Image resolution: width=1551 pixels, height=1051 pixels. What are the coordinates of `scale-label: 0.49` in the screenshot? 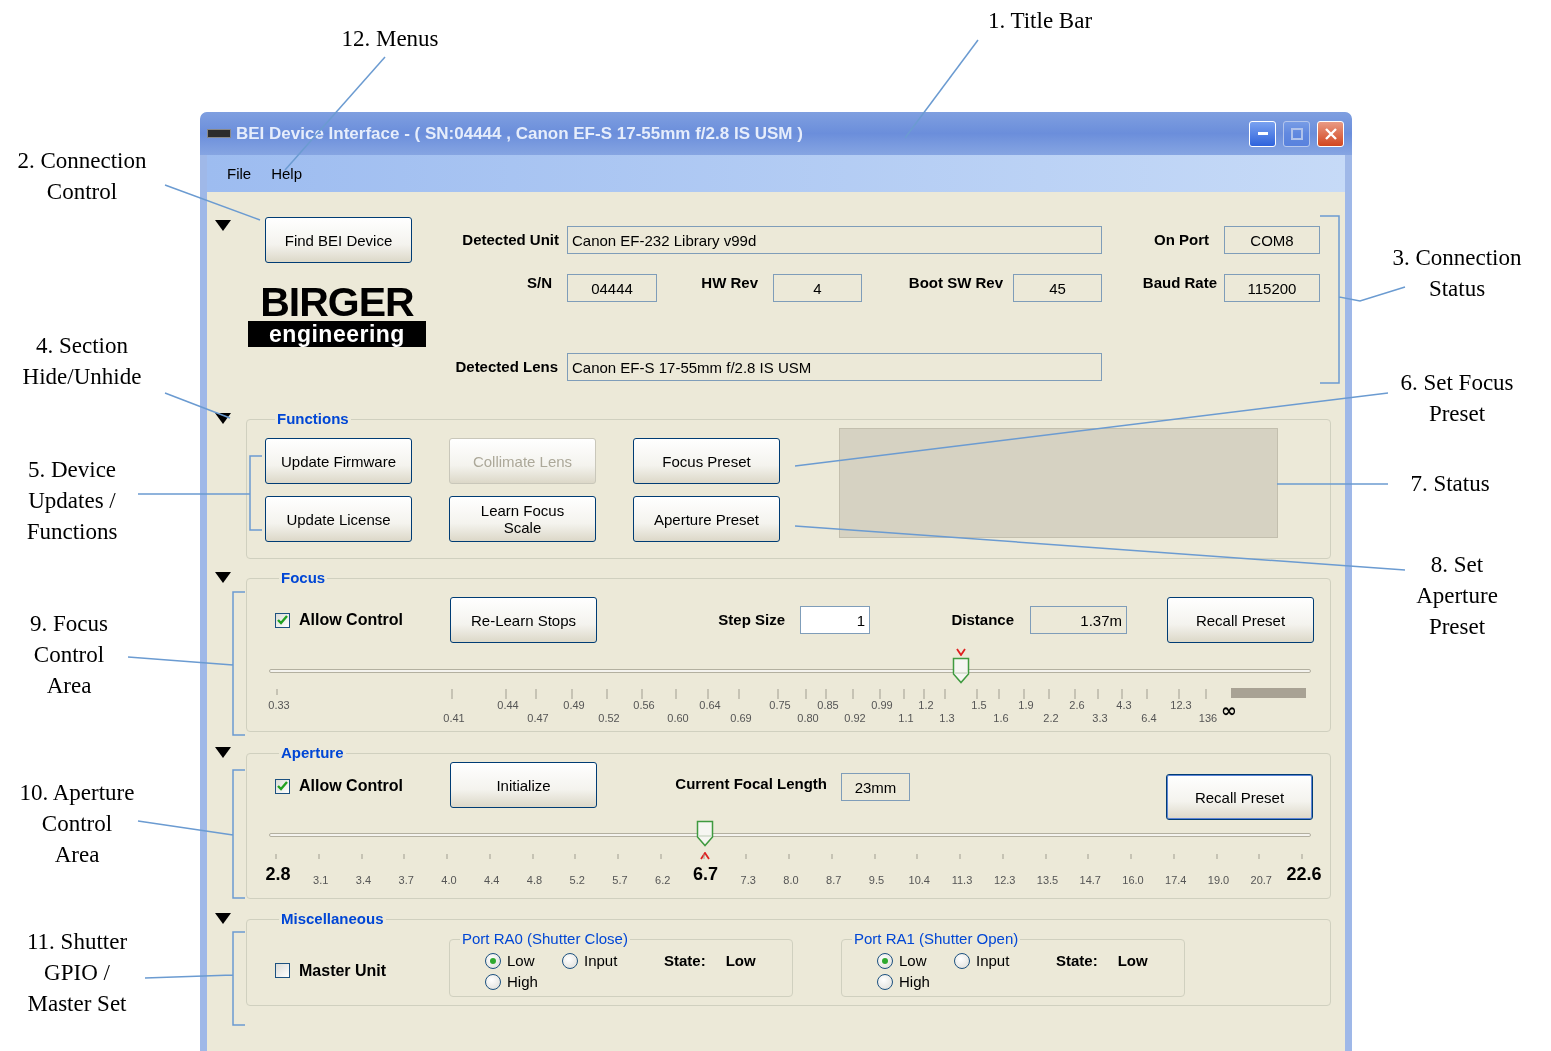 It's located at (574, 705).